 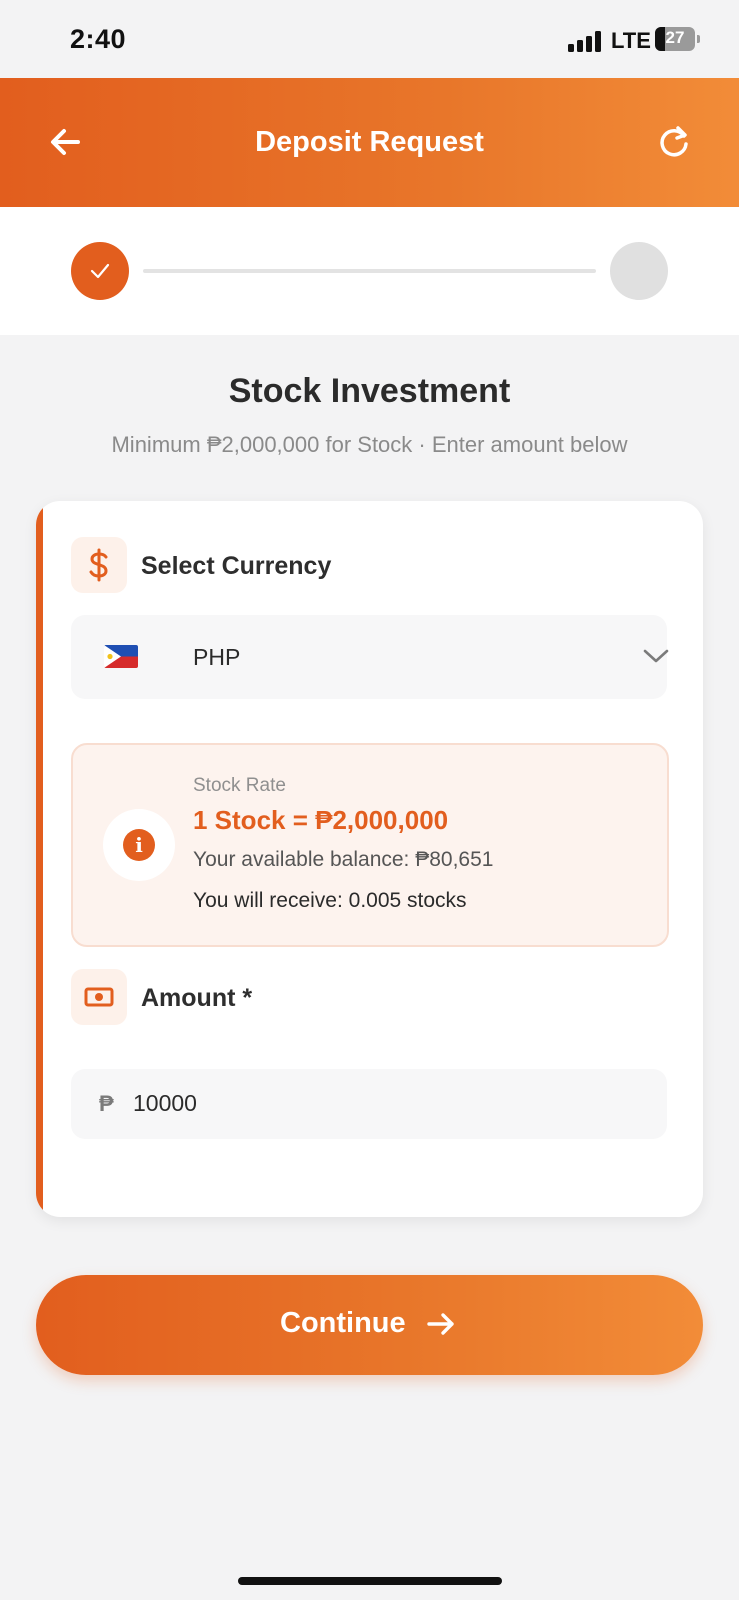 What do you see at coordinates (239, 785) in the screenshot?
I see `stock-rate-label: Stock Rate` at bounding box center [239, 785].